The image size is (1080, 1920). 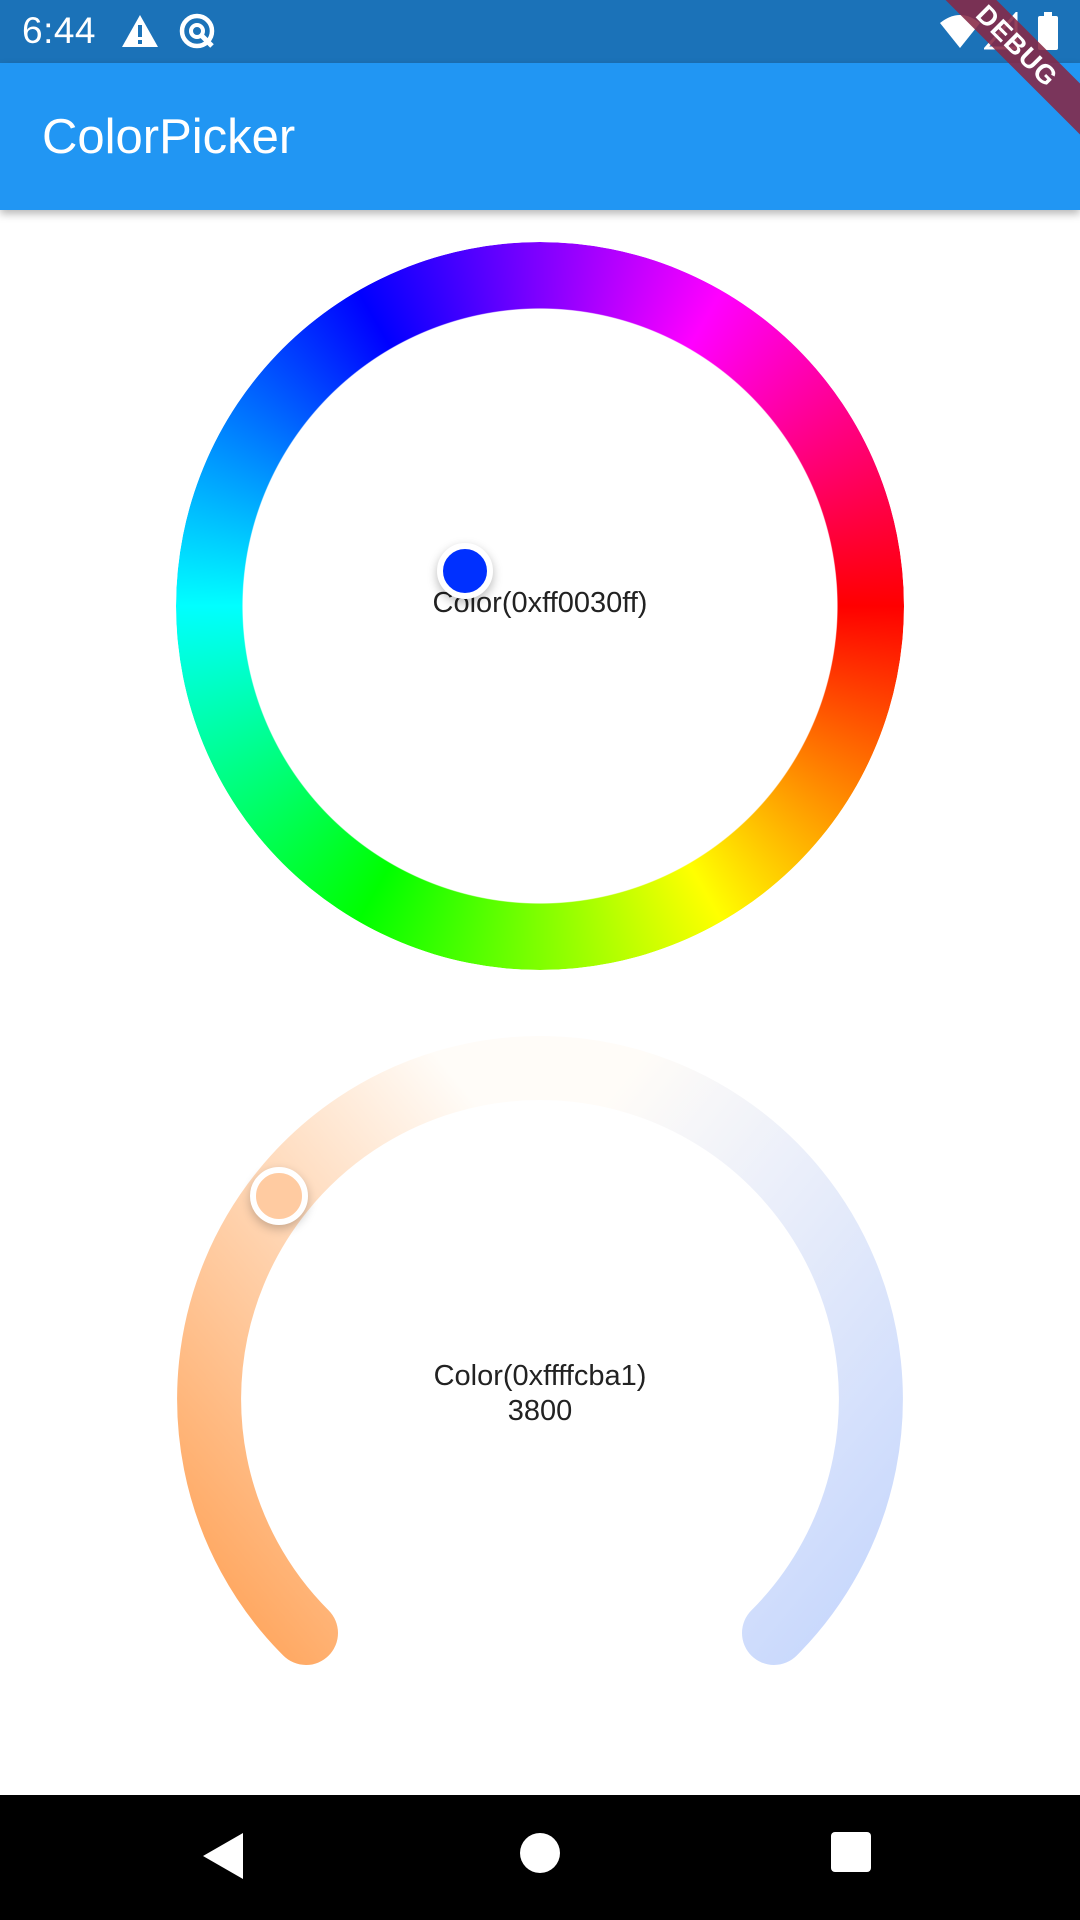 I want to click on temperature-color-value: Color(0xffffcba1), so click(x=540, y=1376).